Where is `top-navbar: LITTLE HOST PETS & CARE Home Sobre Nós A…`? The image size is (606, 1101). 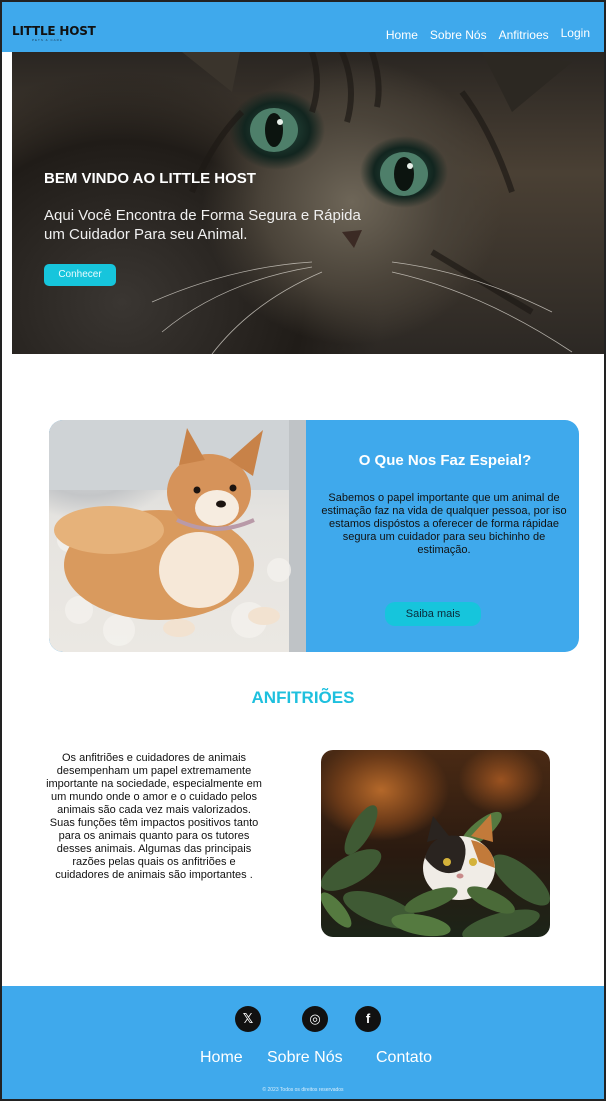
top-navbar: LITTLE HOST PETS & CARE Home Sobre Nós A… is located at coordinates (303, 27).